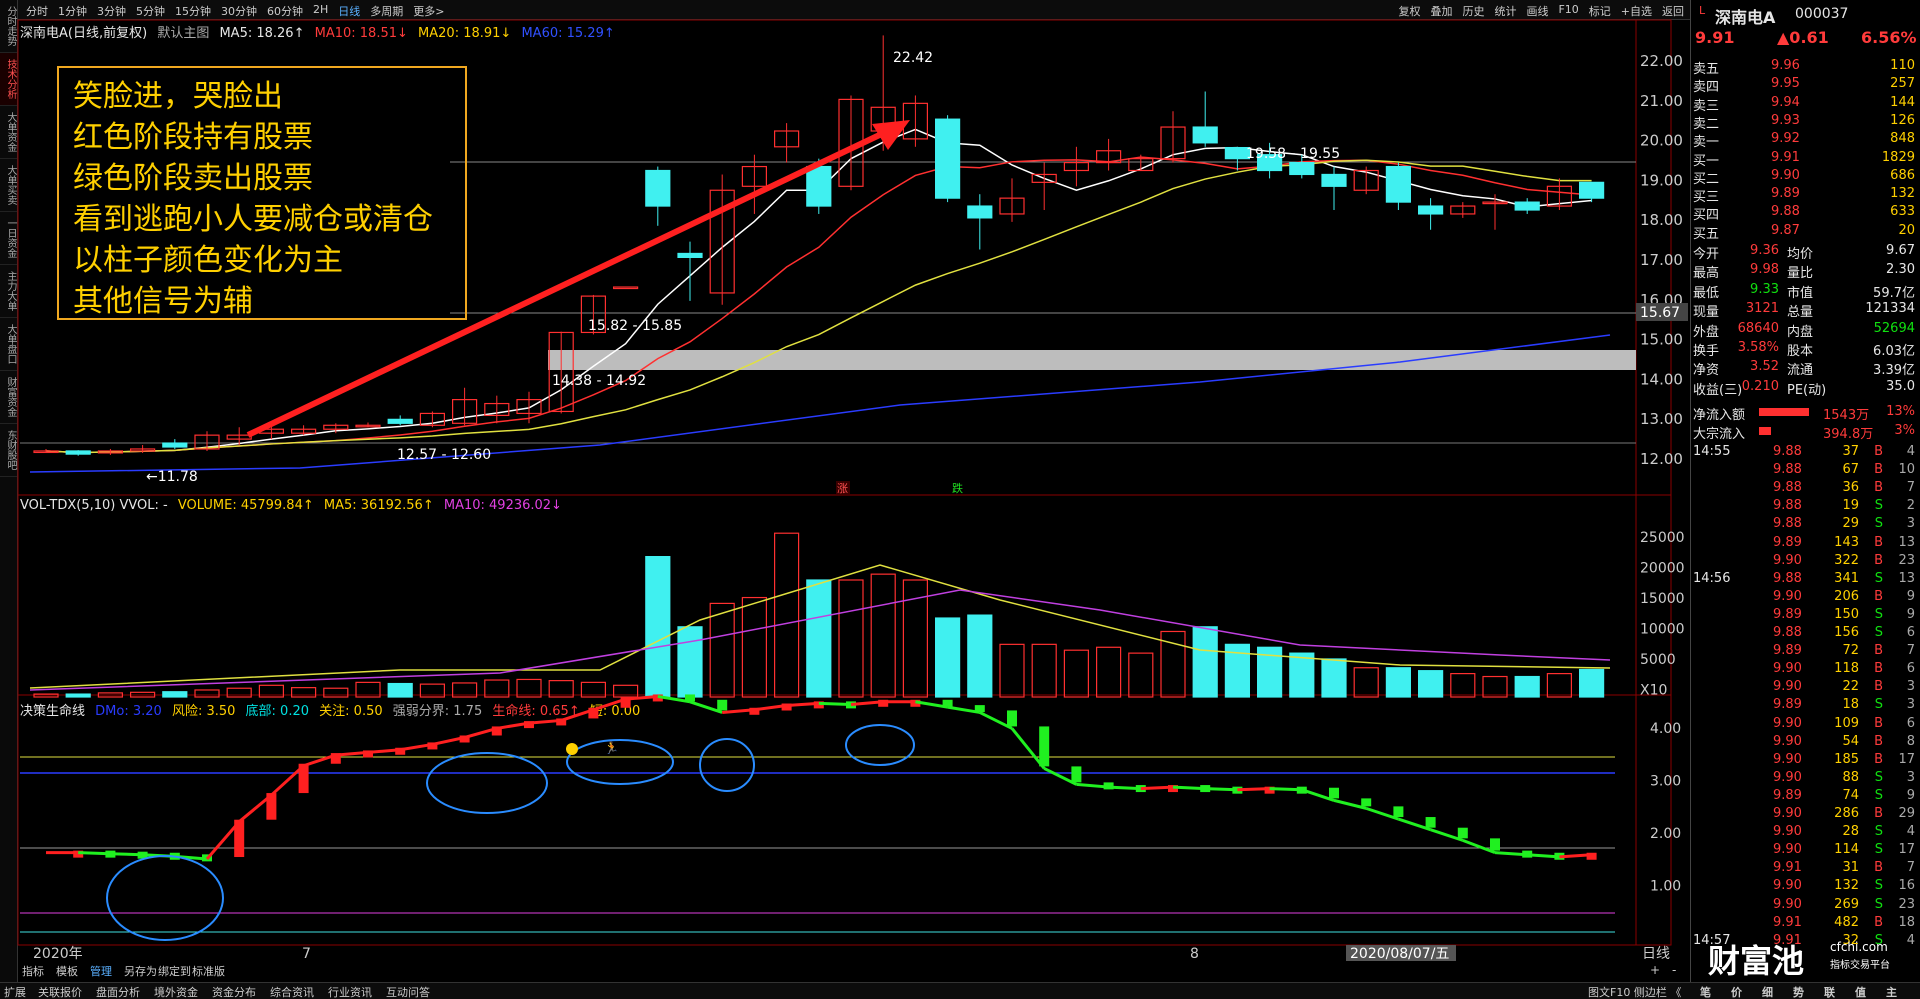  What do you see at coordinates (1805, 291) in the screenshot?
I see `stat-row: 最低 9.33 市值 59.7亿` at bounding box center [1805, 291].